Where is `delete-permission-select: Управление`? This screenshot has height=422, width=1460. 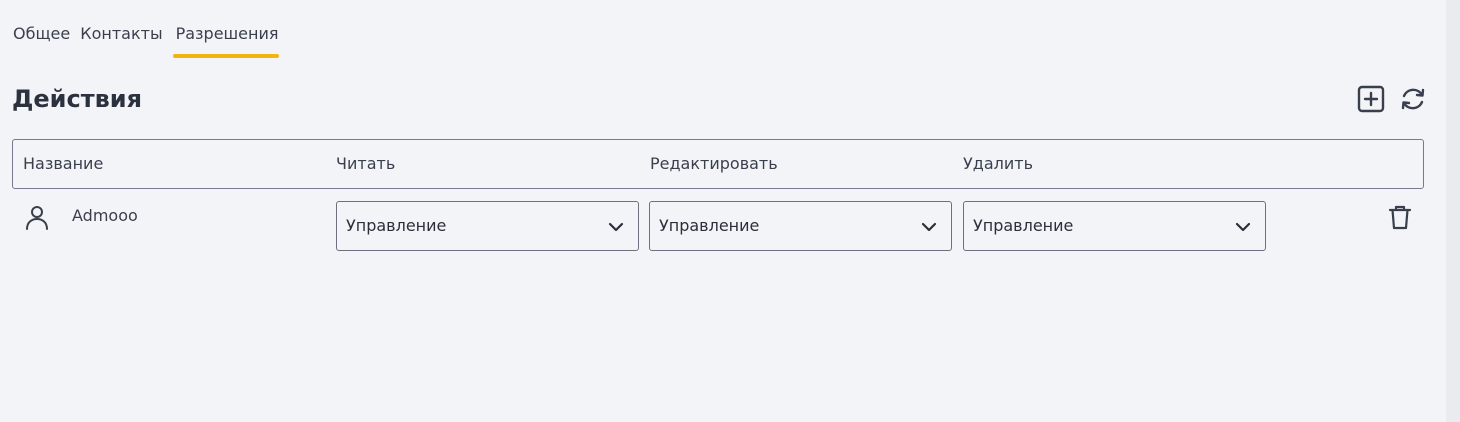 delete-permission-select: Управление is located at coordinates (1114, 226).